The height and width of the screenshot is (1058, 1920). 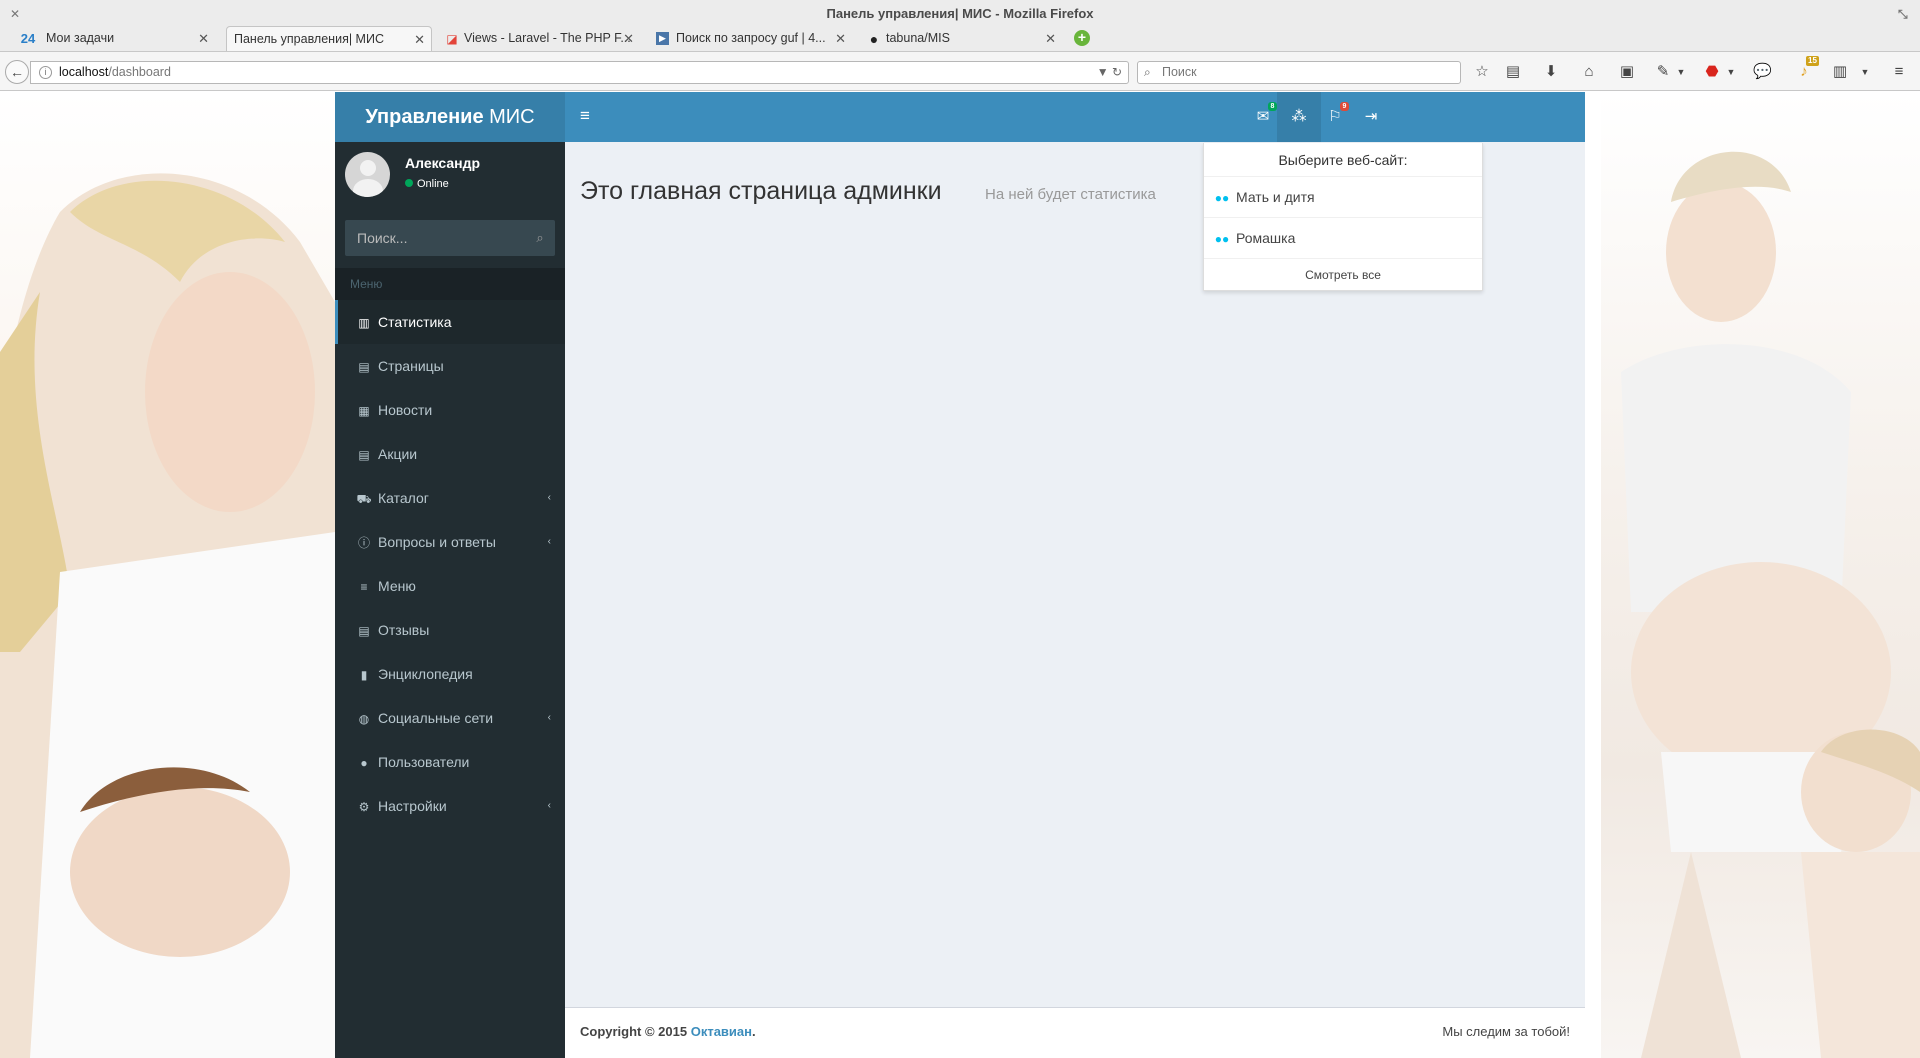 What do you see at coordinates (364, 807) in the screenshot?
I see `gear-icon: ⚙` at bounding box center [364, 807].